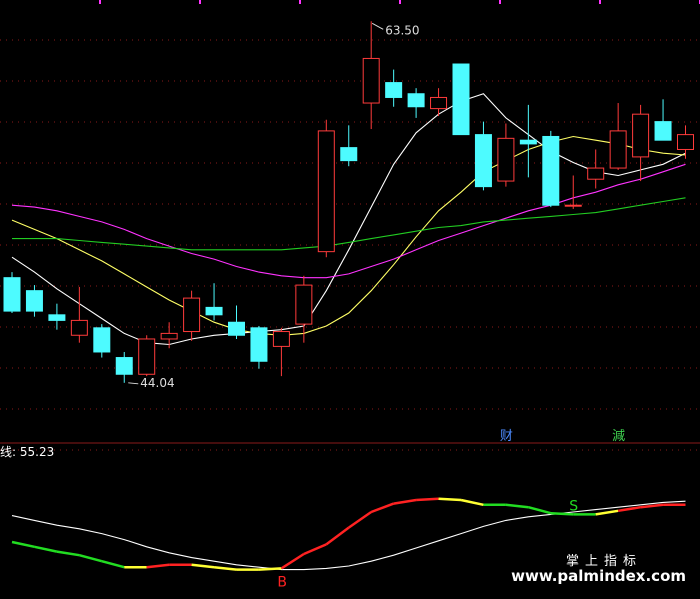  What do you see at coordinates (506, 436) in the screenshot?
I see `event-badge: 财` at bounding box center [506, 436].